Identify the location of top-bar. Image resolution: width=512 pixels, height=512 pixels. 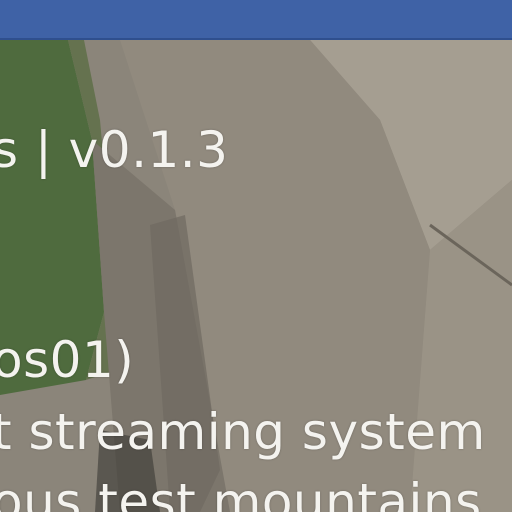
(256, 20).